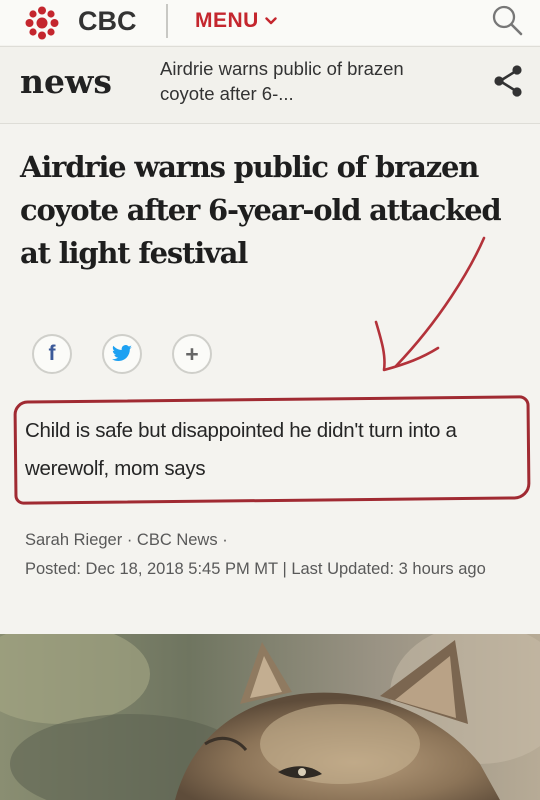 The width and height of the screenshot is (540, 800). What do you see at coordinates (107, 21) in the screenshot?
I see `brand-name: CBC` at bounding box center [107, 21].